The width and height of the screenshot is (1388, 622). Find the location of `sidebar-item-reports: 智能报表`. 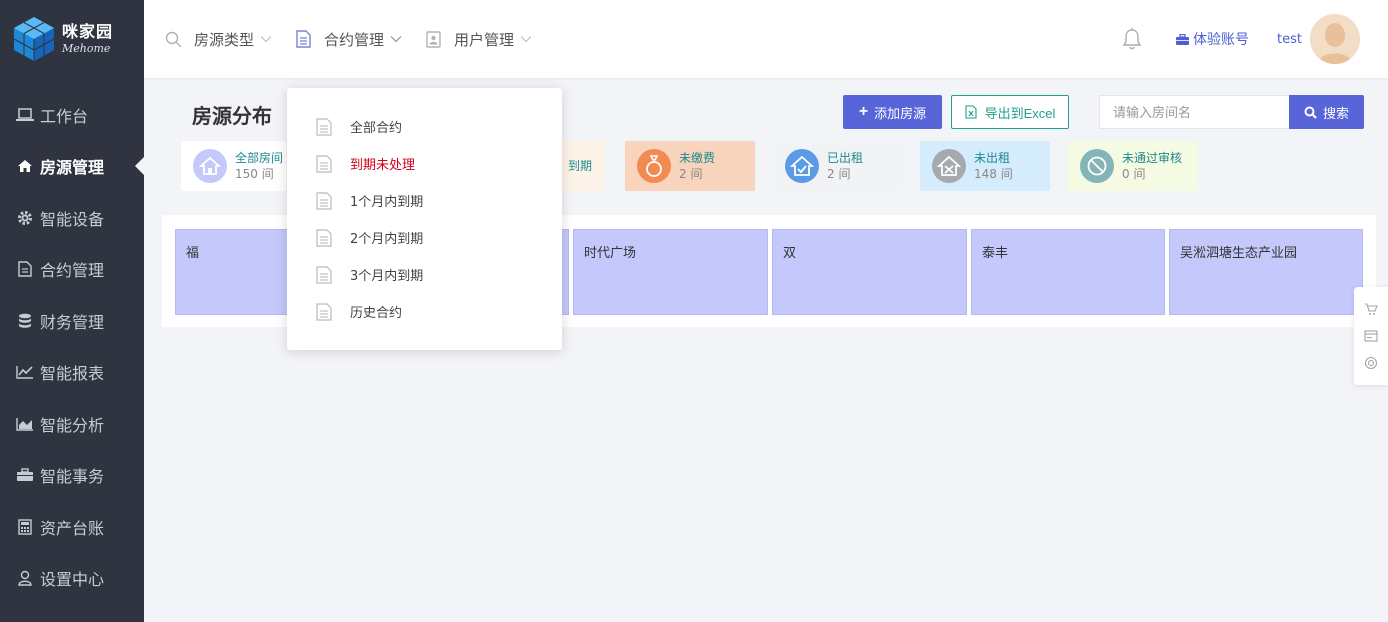

sidebar-item-reports: 智能报表 is located at coordinates (72, 373).